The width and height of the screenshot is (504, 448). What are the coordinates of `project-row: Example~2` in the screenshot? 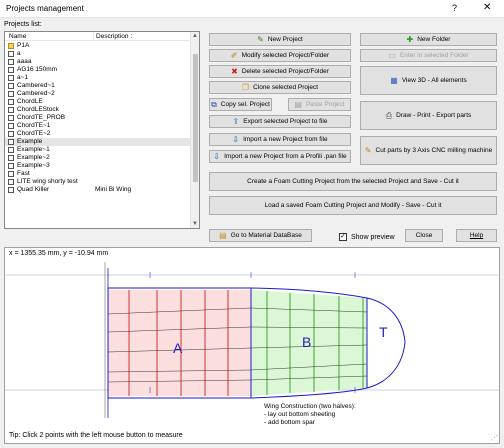 It's located at (98, 158).